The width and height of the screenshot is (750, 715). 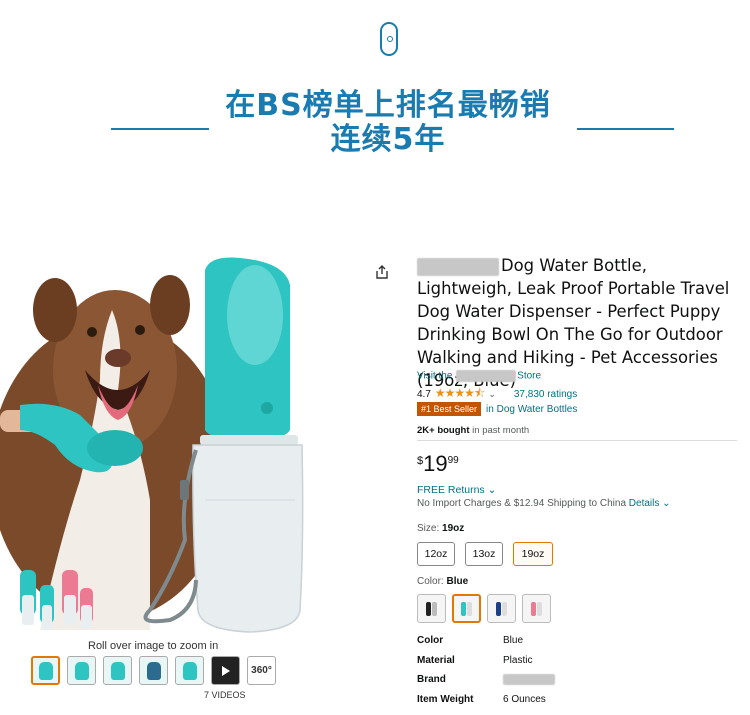 I want to click on chevron-down-icon: ⌄, so click(x=492, y=394).